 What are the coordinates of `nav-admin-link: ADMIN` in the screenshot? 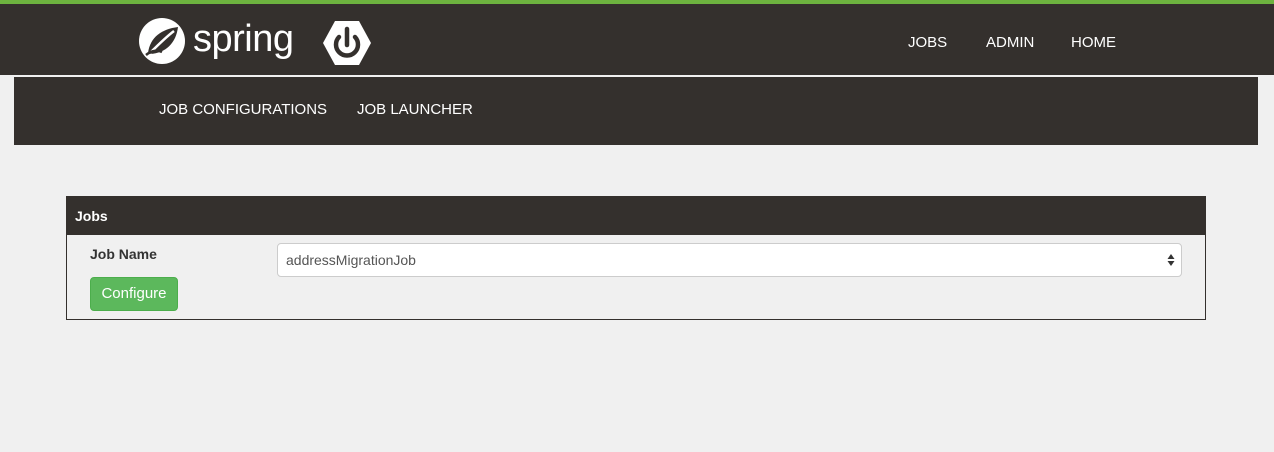 It's located at (1010, 43).